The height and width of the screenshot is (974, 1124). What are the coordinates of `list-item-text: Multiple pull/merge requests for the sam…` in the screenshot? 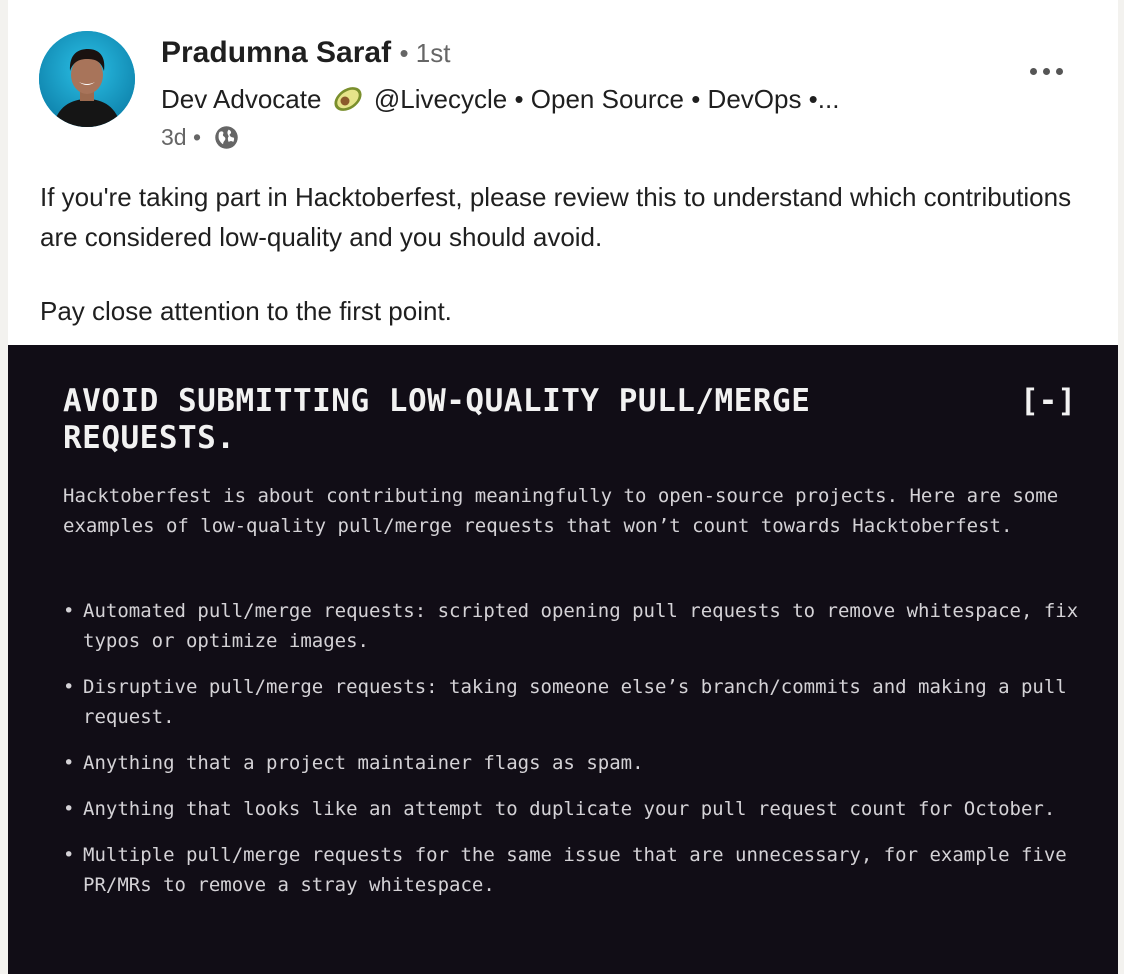 It's located at (575, 870).